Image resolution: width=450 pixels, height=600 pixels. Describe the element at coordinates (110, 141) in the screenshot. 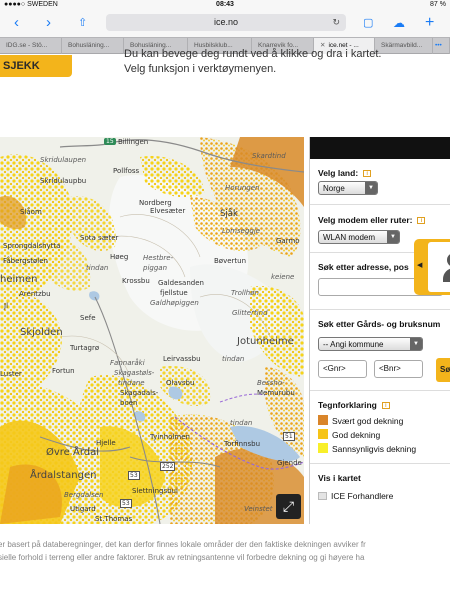

I see `road-sign: 15` at that location.